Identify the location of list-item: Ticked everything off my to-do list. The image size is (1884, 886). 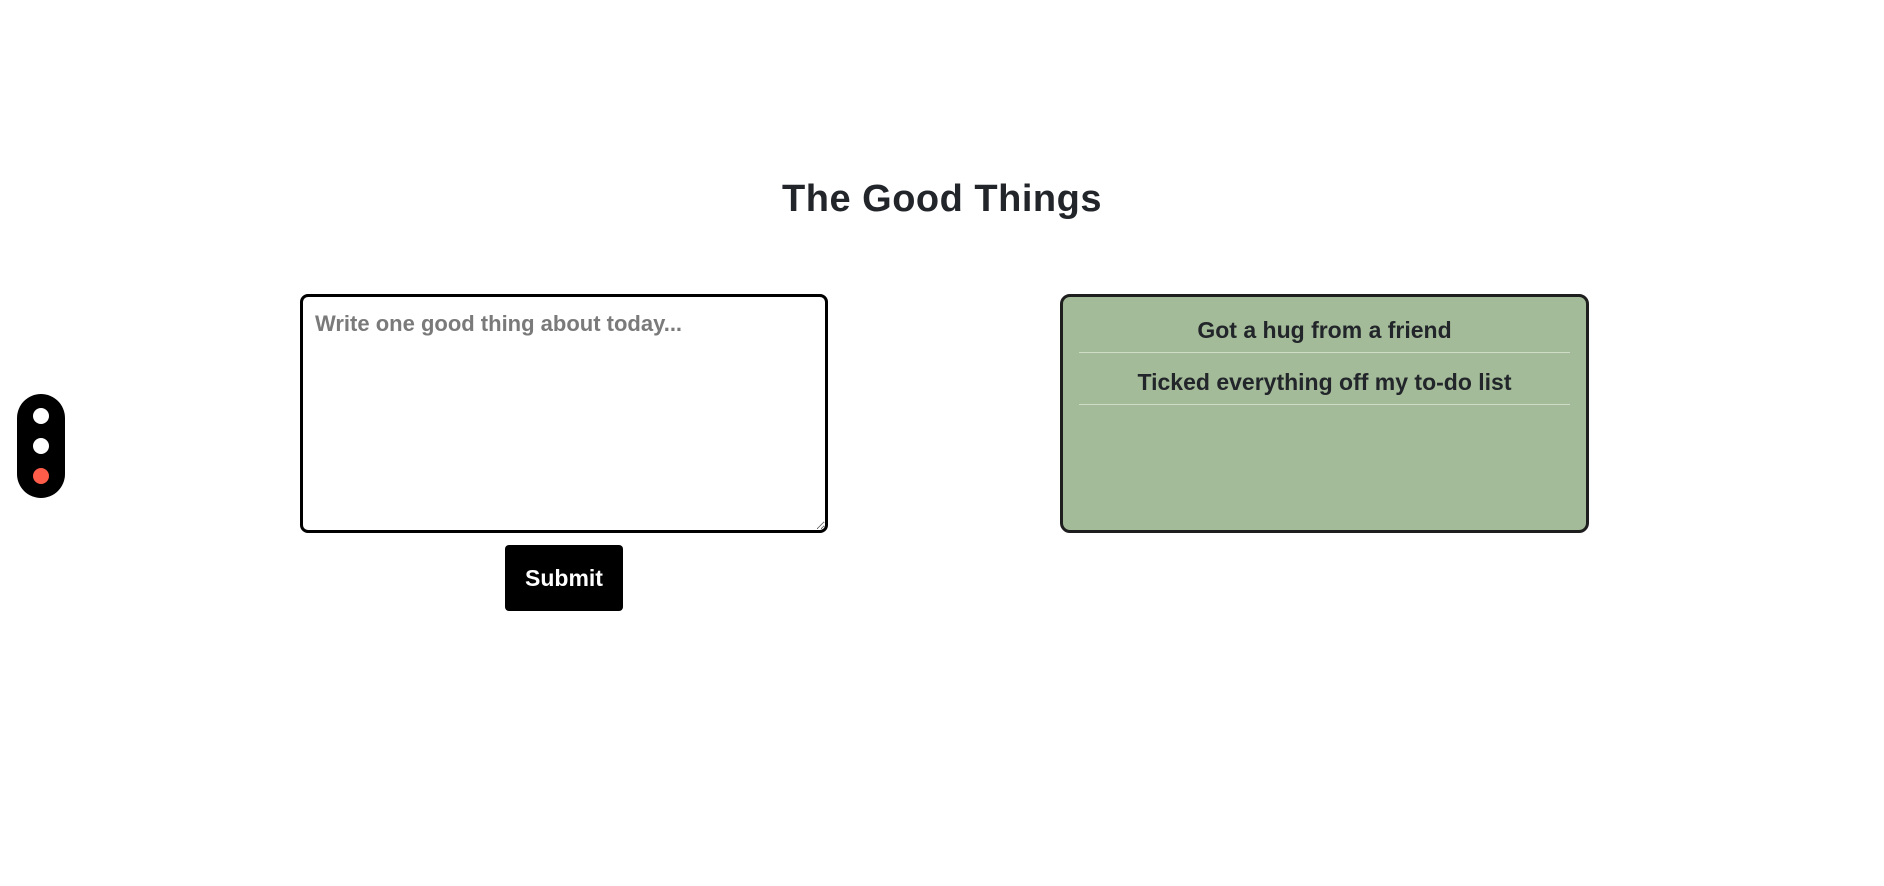
(1324, 383).